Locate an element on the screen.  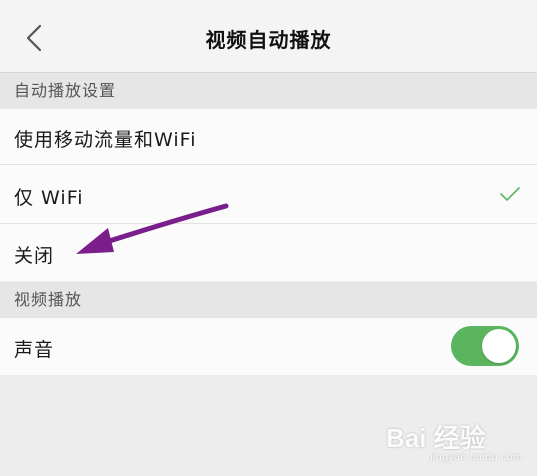
option-off: 关闭 is located at coordinates (268, 252).